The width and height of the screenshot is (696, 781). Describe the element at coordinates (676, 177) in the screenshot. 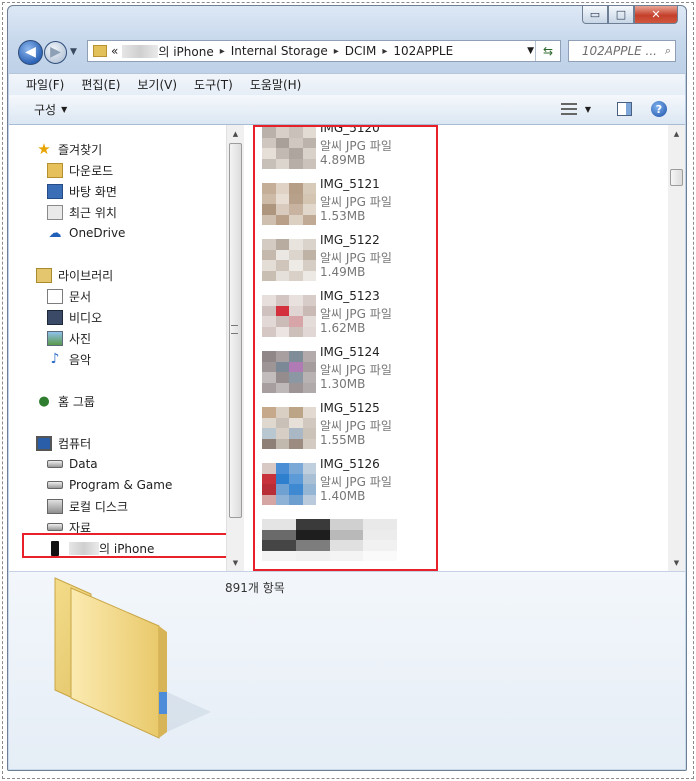

I see `scrollbar-thumb` at that location.